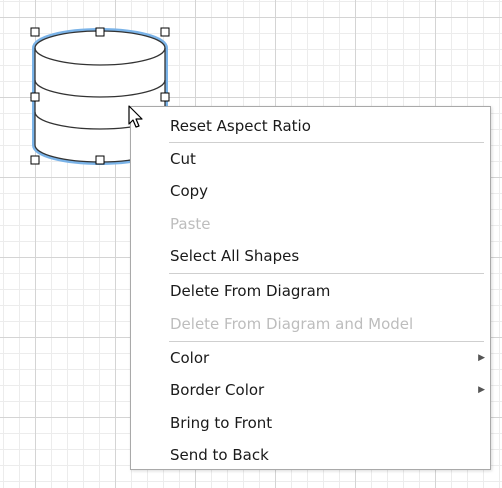  I want to click on resize-handle-sw, so click(35, 160).